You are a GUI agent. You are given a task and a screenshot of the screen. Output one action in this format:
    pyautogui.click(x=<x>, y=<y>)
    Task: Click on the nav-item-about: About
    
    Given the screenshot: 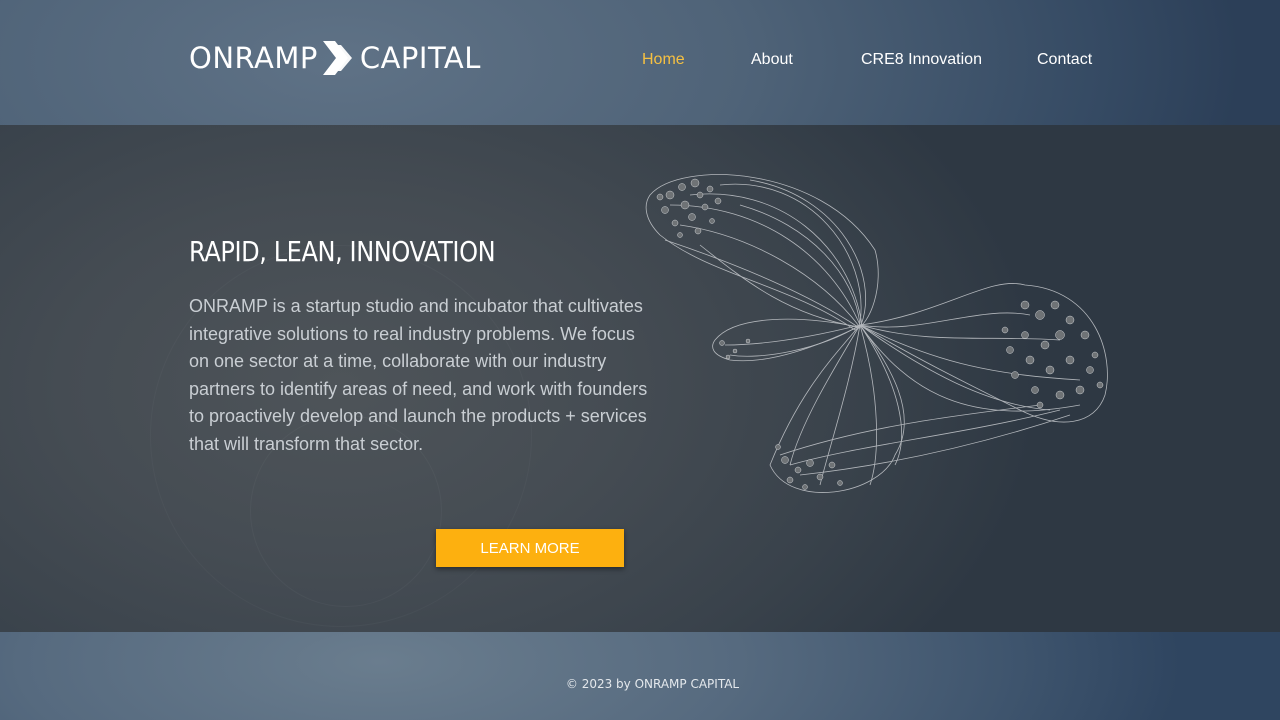 What is the action you would take?
    pyautogui.click(x=772, y=60)
    